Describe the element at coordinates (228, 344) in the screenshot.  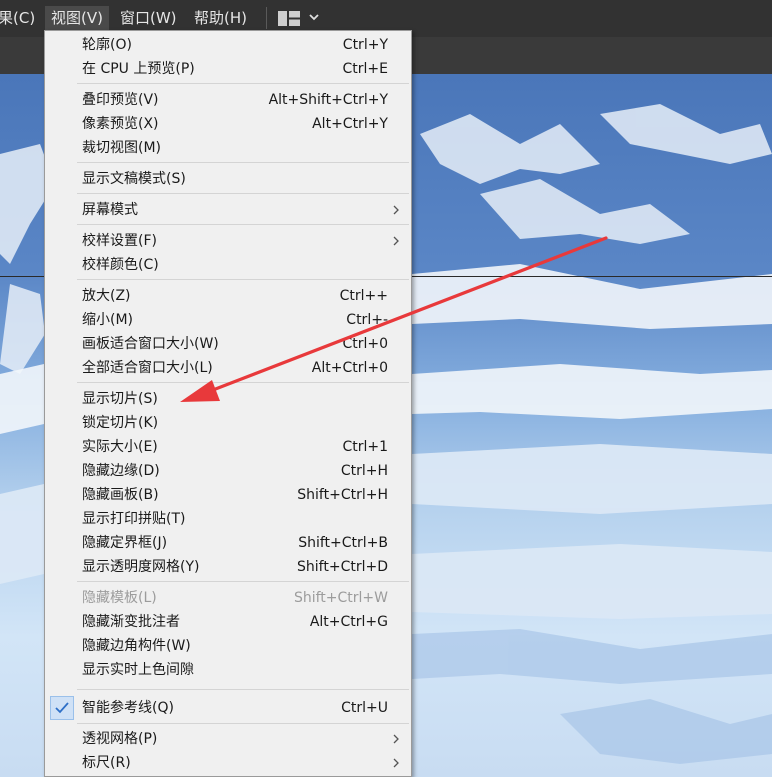
I see `menu-item-fit-artboard: 画板适合窗口大小(W) Ctrl+0` at that location.